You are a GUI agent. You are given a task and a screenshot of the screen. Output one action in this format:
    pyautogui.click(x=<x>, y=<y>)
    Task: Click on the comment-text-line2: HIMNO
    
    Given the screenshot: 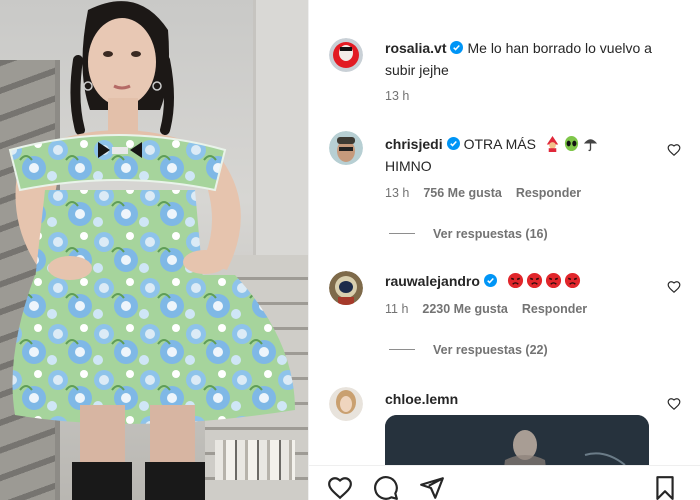 What is the action you would take?
    pyautogui.click(x=408, y=166)
    